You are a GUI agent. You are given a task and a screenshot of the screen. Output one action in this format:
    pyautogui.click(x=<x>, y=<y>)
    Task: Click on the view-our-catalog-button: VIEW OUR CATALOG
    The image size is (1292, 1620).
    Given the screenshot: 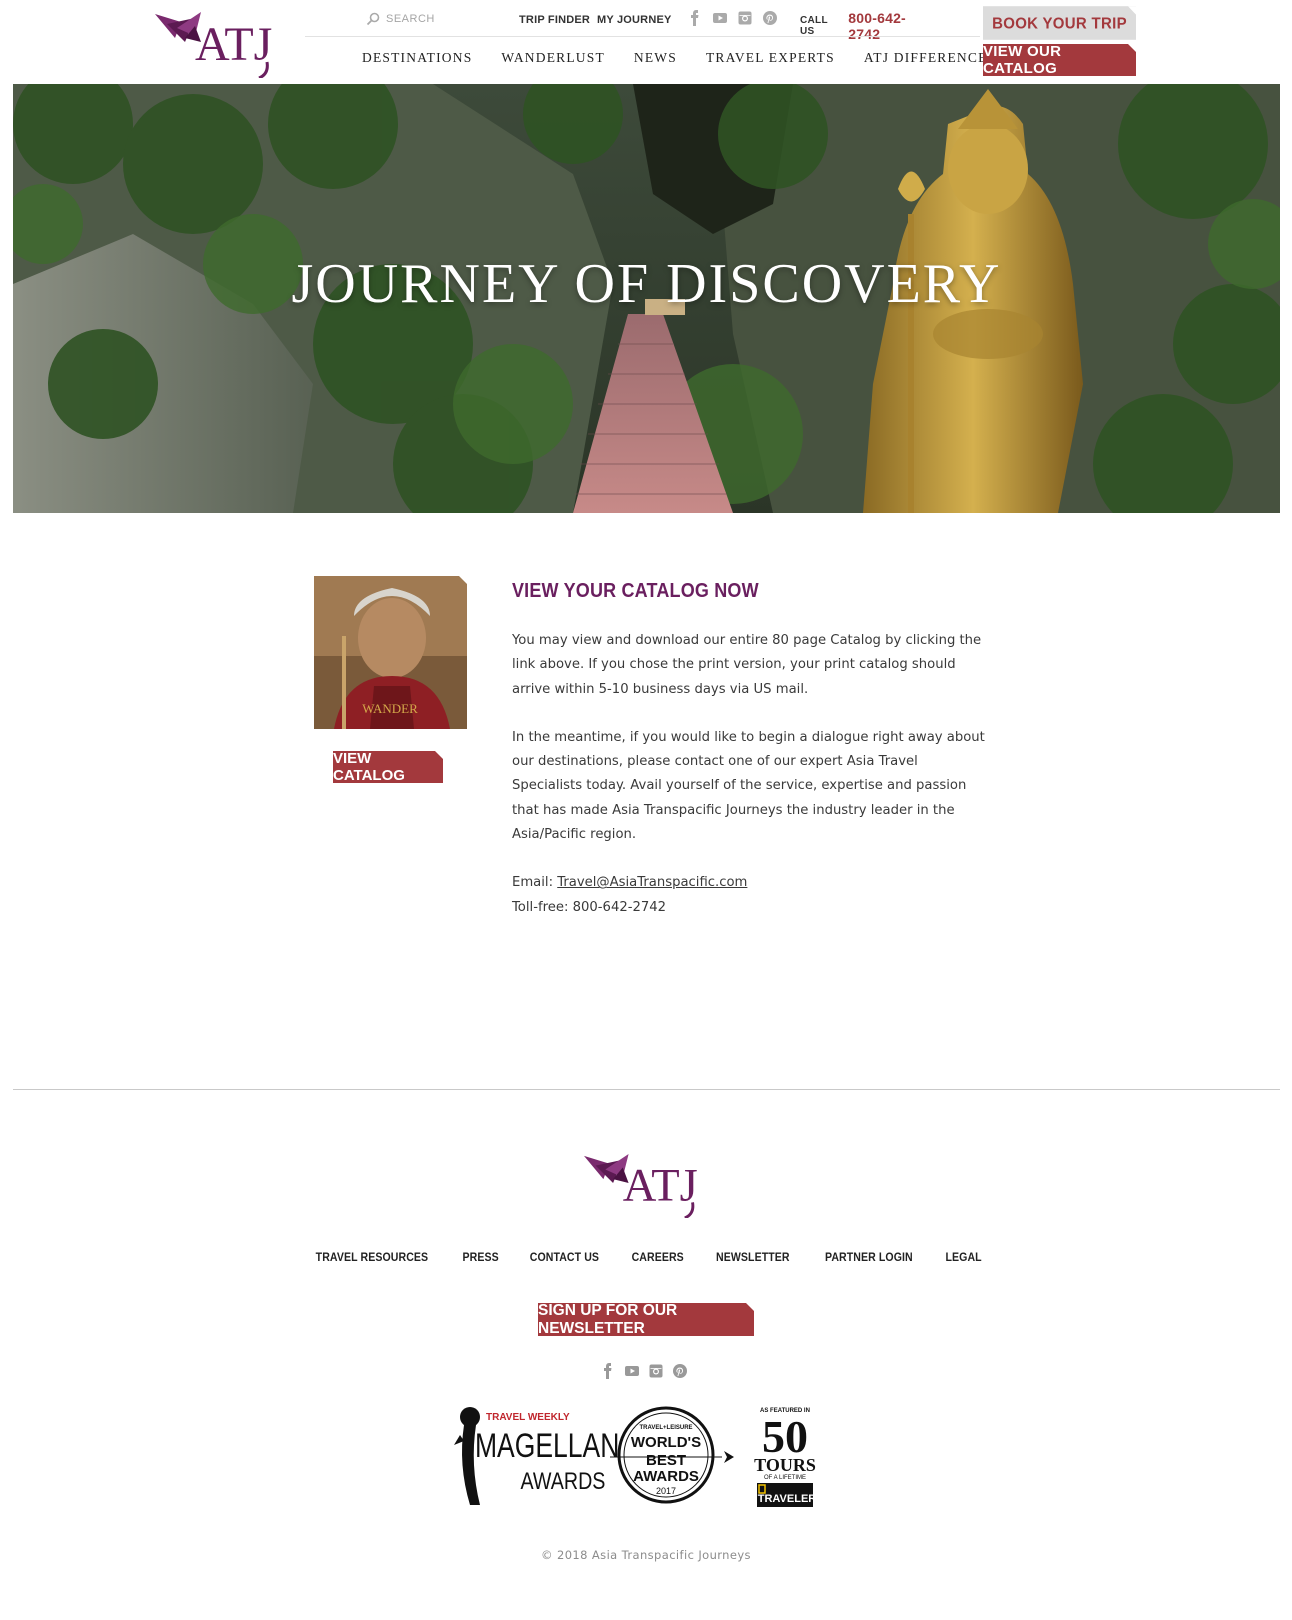 What is the action you would take?
    pyautogui.click(x=1059, y=60)
    